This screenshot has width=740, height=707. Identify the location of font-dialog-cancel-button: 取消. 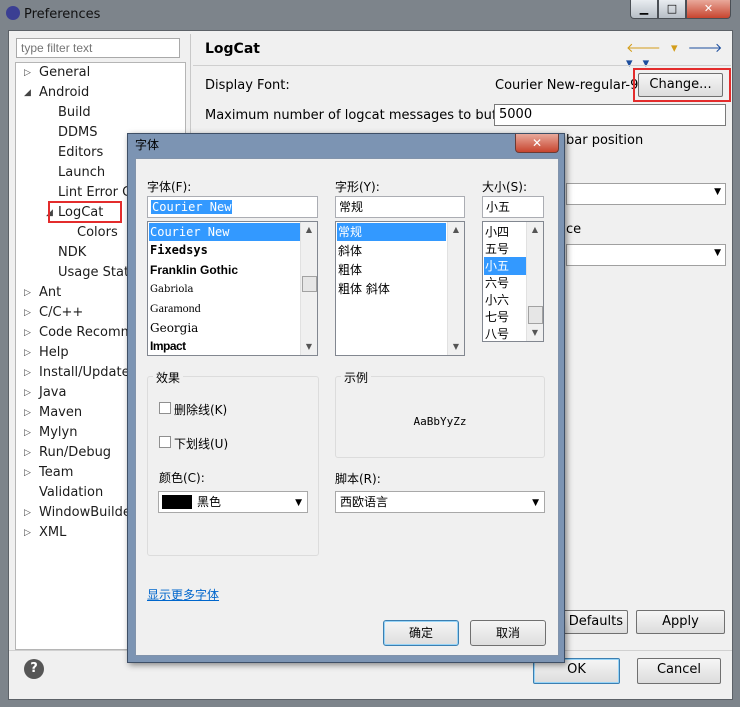
(508, 633).